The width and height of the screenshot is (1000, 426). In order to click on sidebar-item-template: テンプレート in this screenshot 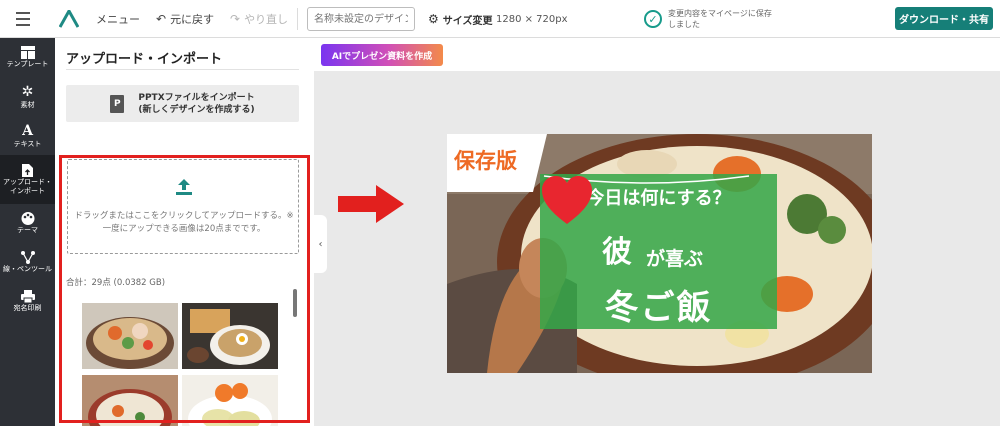, I will do `click(27, 57)`.